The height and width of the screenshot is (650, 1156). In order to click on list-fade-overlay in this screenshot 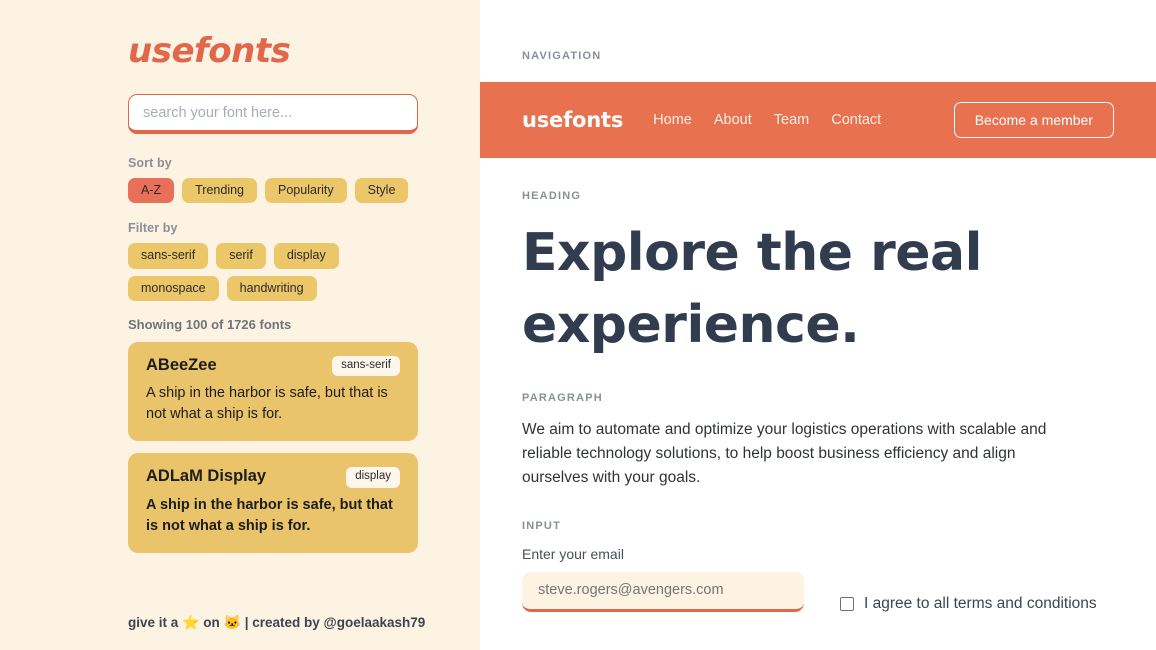, I will do `click(298, 598)`.